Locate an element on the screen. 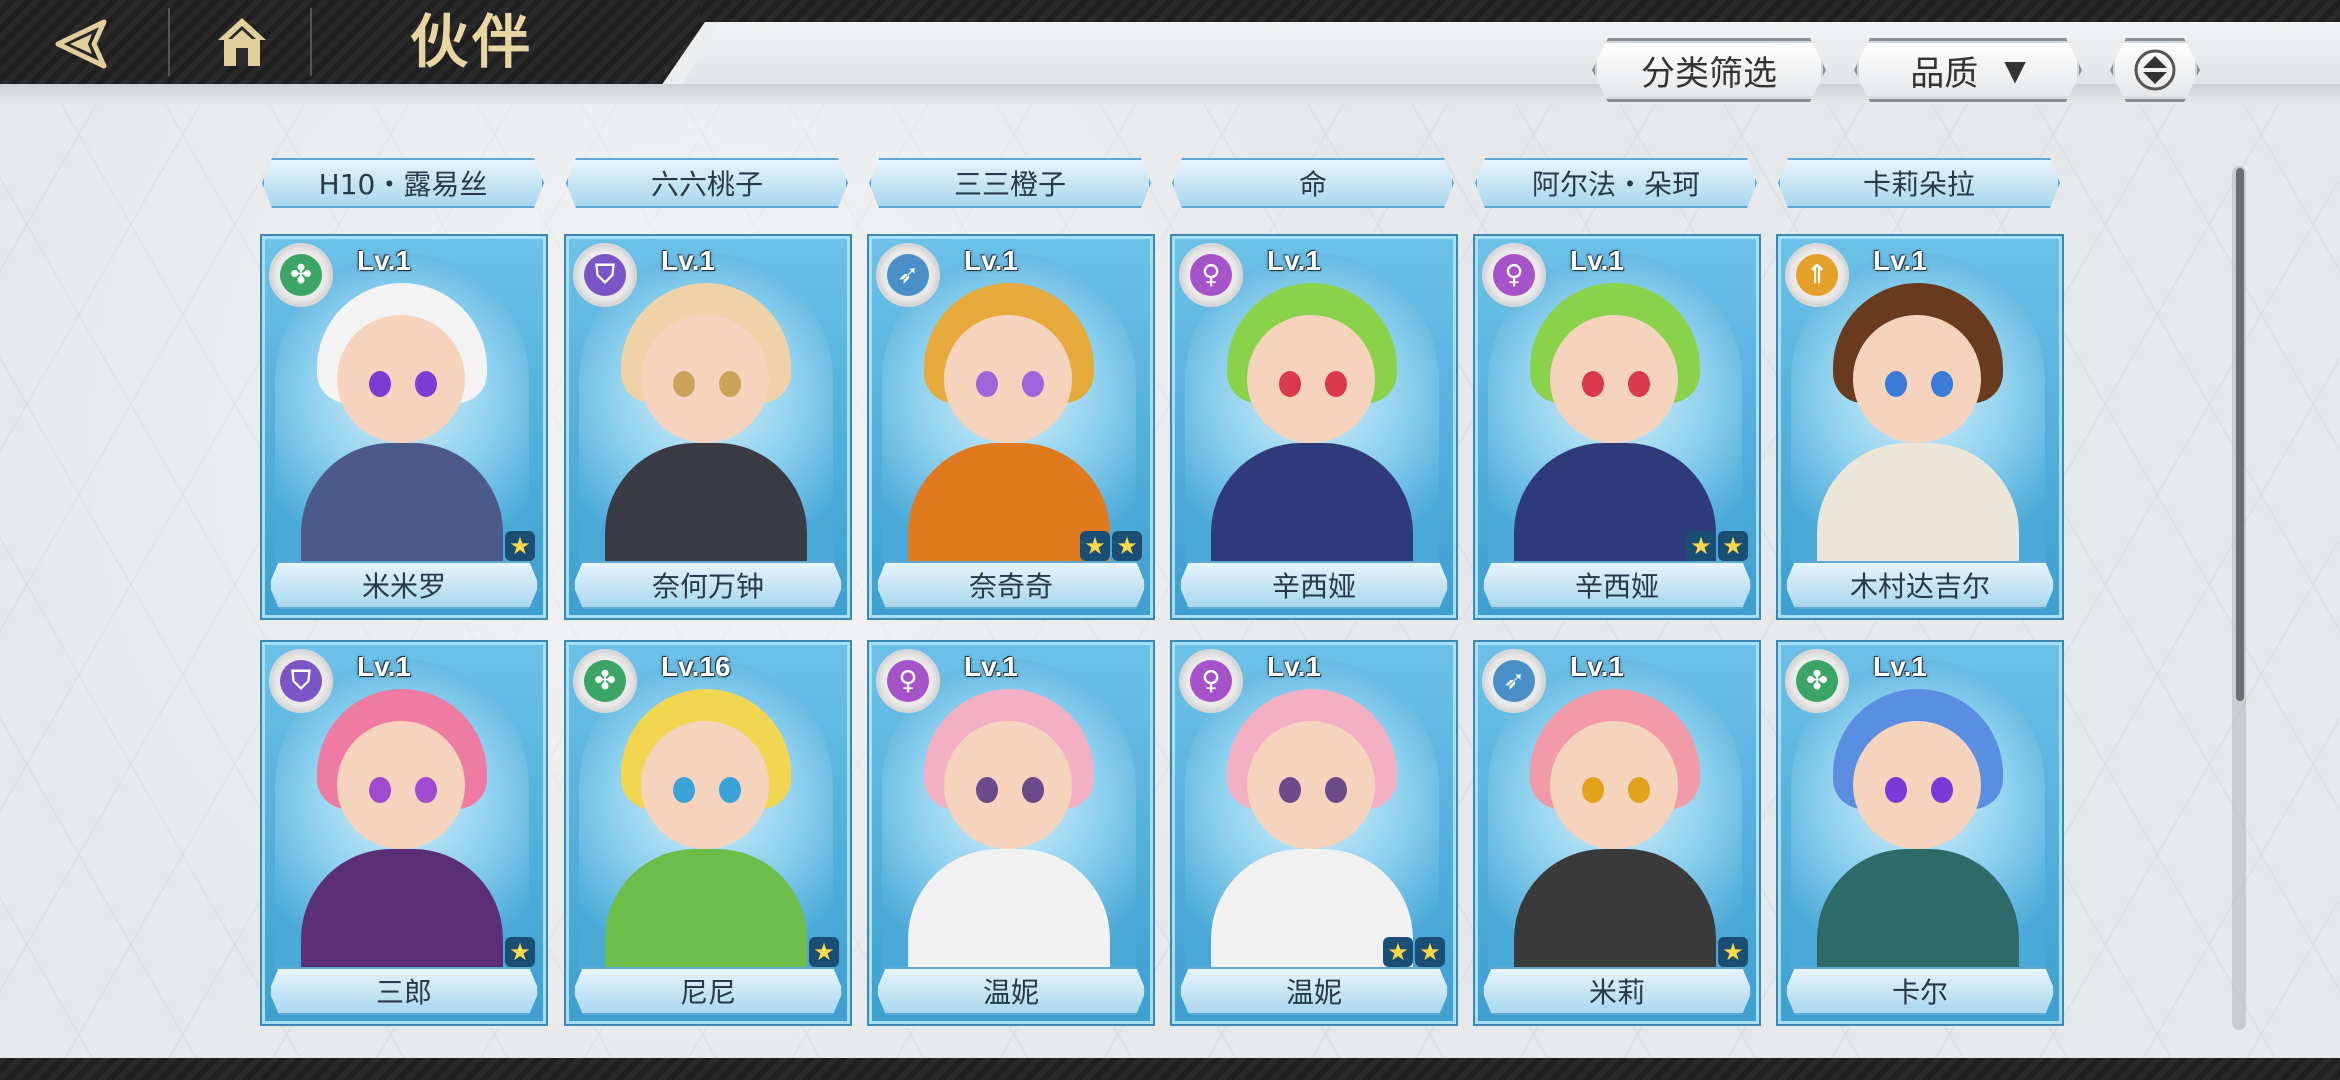 The width and height of the screenshot is (2340, 1080). partner-tab: 卡莉朵拉 is located at coordinates (1919, 183).